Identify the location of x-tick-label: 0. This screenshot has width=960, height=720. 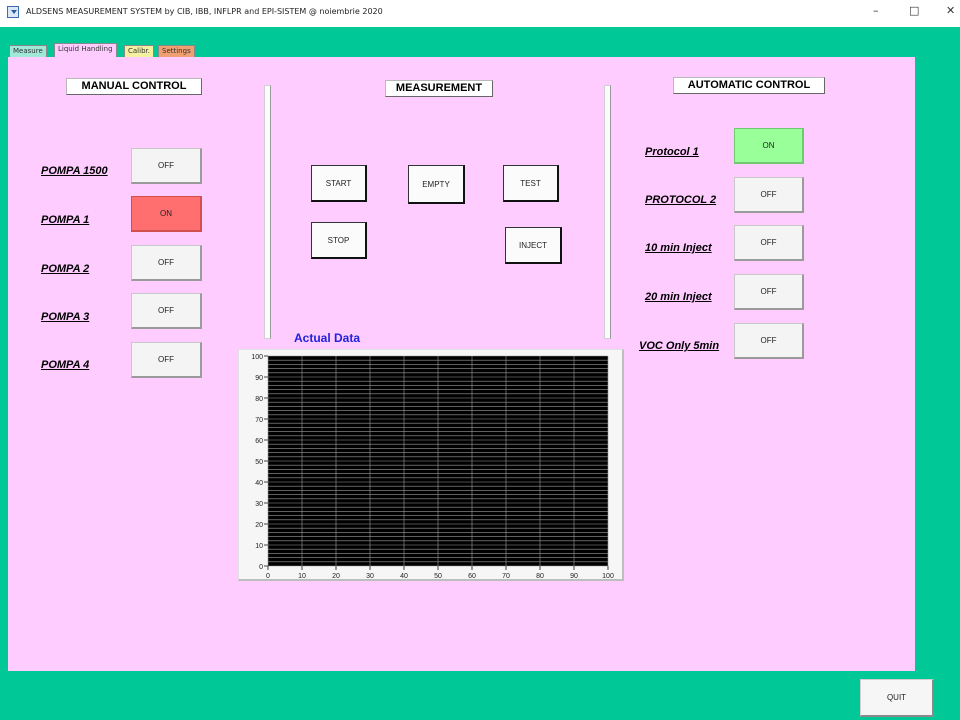
(268, 576).